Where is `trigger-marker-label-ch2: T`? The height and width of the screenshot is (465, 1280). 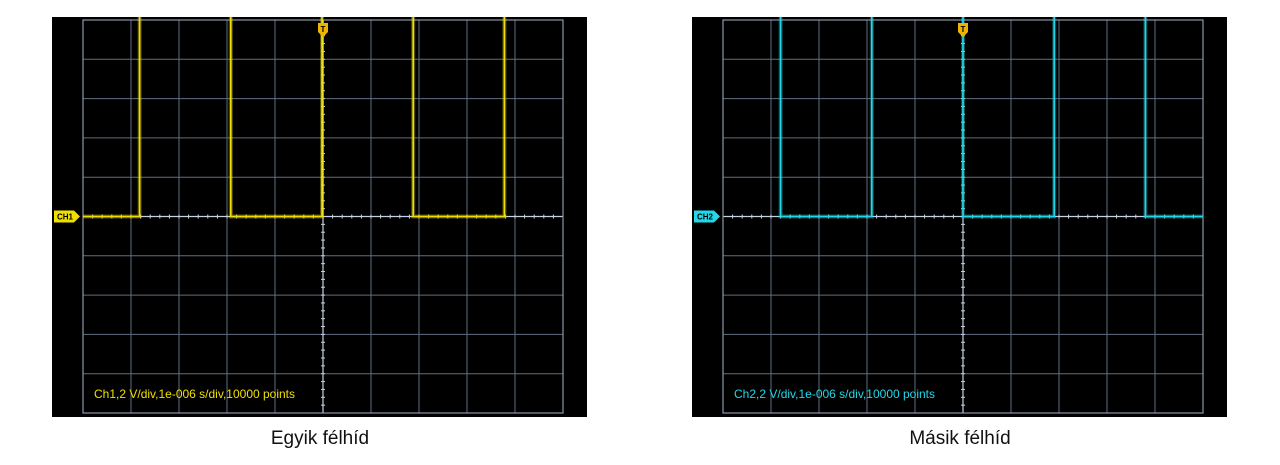 trigger-marker-label-ch2: T is located at coordinates (963, 29).